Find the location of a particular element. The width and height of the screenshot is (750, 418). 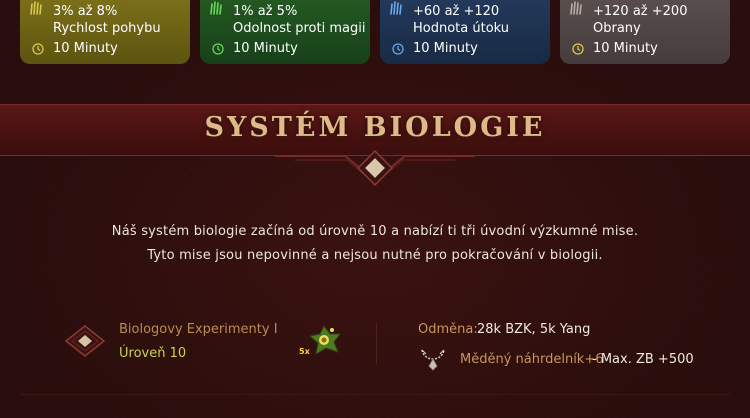

bonus-card-defense: +120 až +200 Obrany 10 Minuty is located at coordinates (645, 32).